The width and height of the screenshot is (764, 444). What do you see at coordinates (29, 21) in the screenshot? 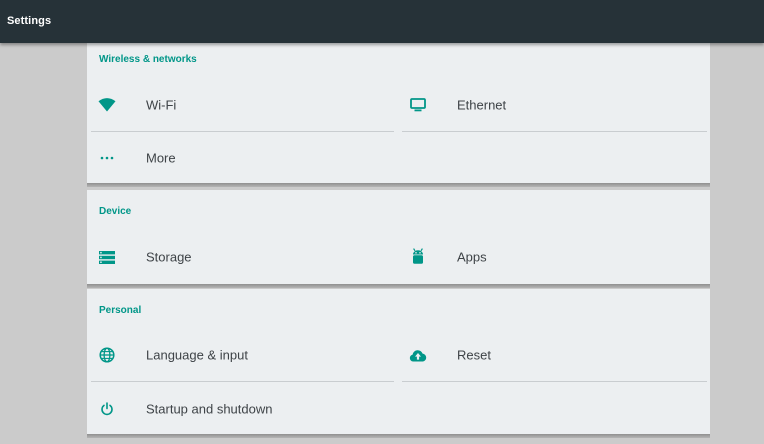
I see `app-title: Settings` at bounding box center [29, 21].